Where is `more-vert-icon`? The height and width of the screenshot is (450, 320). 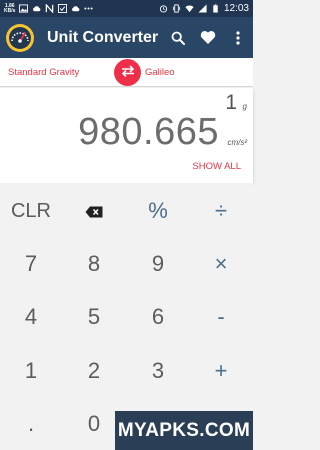
more-vert-icon is located at coordinates (238, 38).